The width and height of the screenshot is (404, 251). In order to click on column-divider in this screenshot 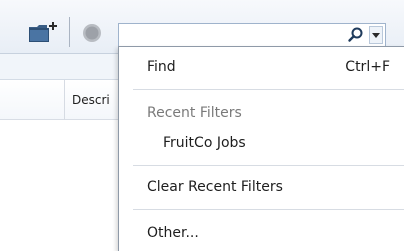, I will do `click(64, 100)`.